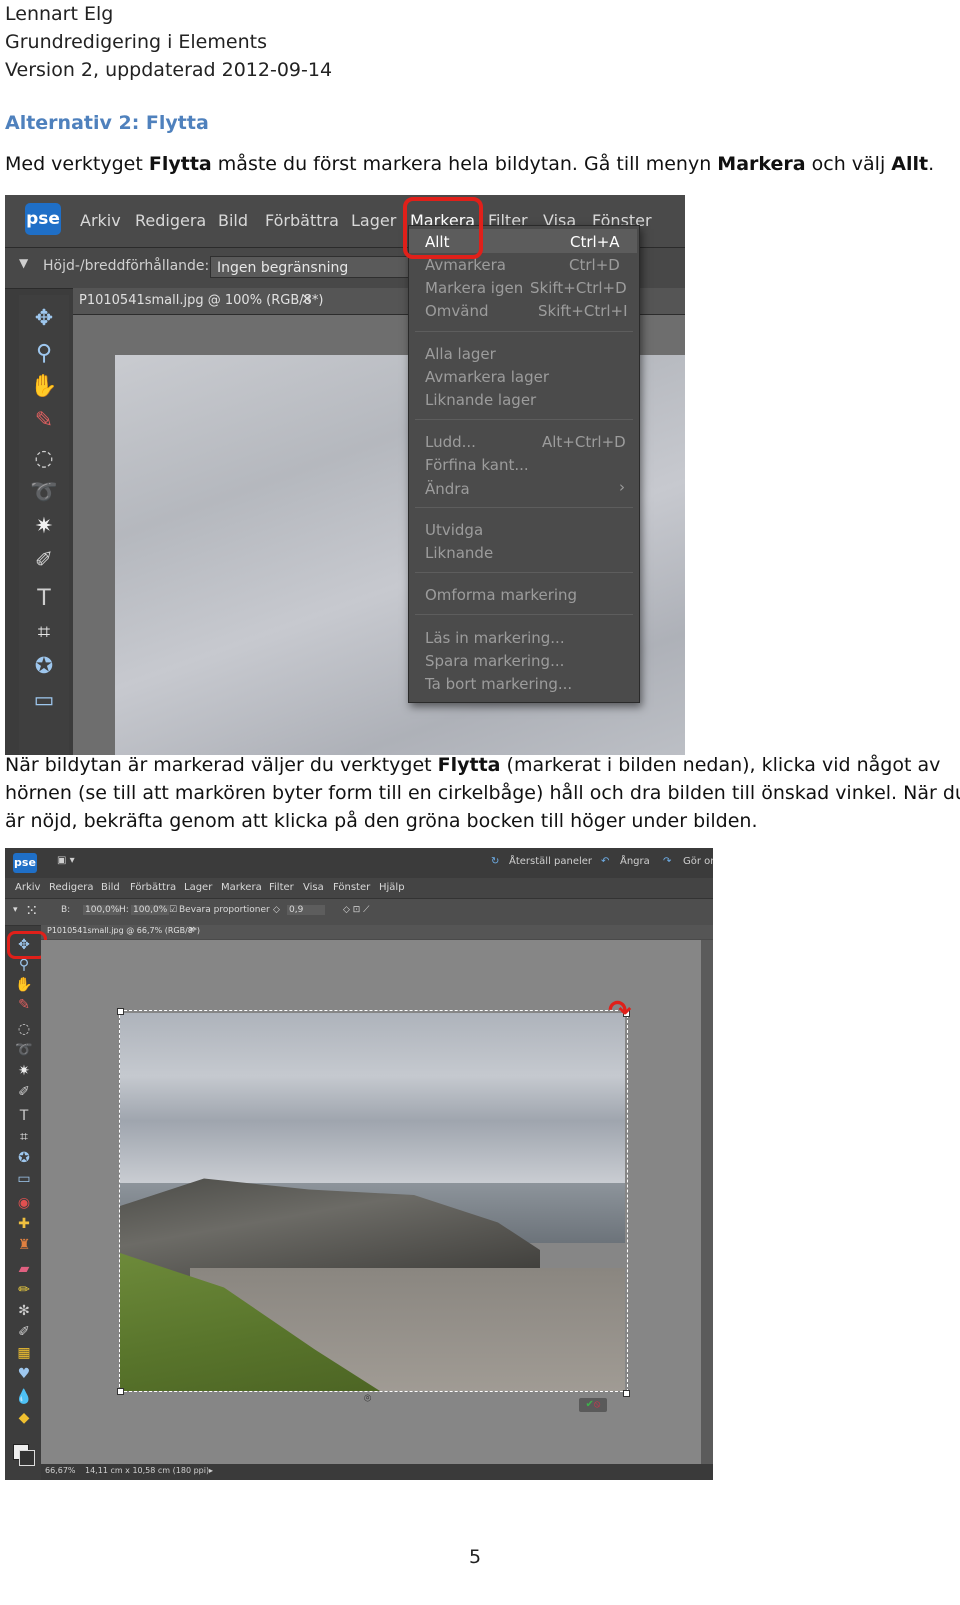  Describe the element at coordinates (201, 300) in the screenshot. I see `document-tab: P1010541small.jpg @ 100% (RGB/8*)` at that location.